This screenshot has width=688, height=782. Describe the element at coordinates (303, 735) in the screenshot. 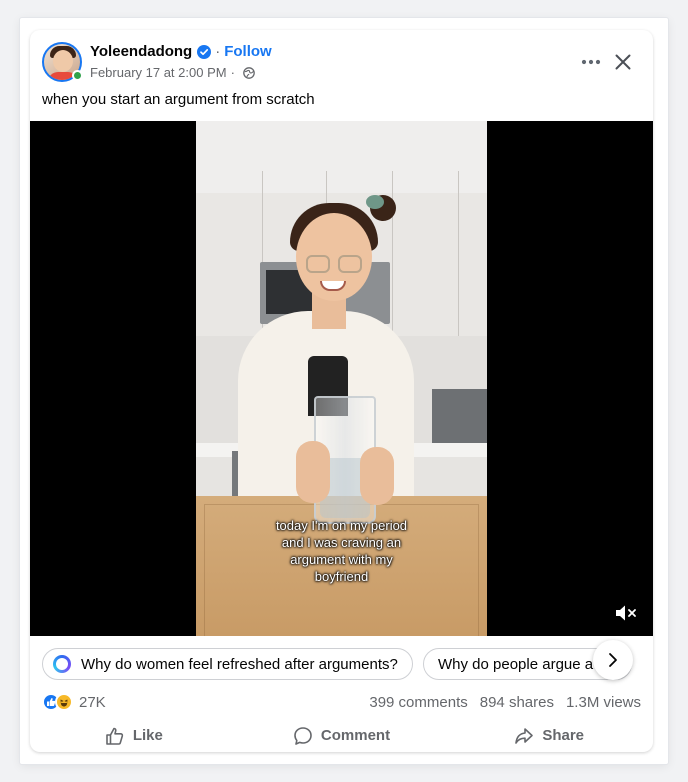

I see `comment-bubble-icon` at that location.